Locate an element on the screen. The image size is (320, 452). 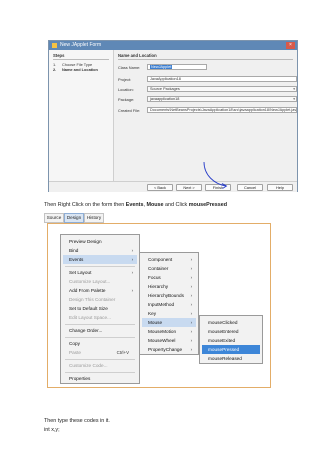
menu-item-add-from-palette: Add From Palette › is located at coordinates (100, 290).